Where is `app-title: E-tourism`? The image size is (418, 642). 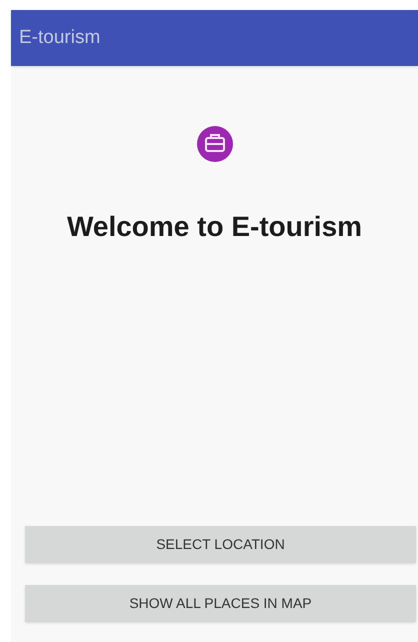
app-title: E-tourism is located at coordinates (59, 38).